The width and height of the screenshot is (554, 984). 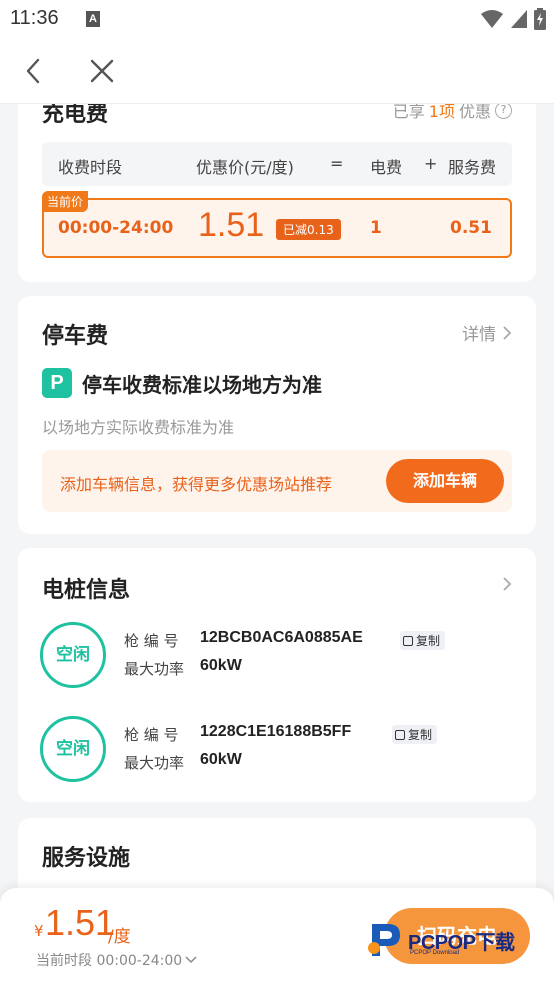 I want to click on parking-detail-link: 详情, so click(x=487, y=332).